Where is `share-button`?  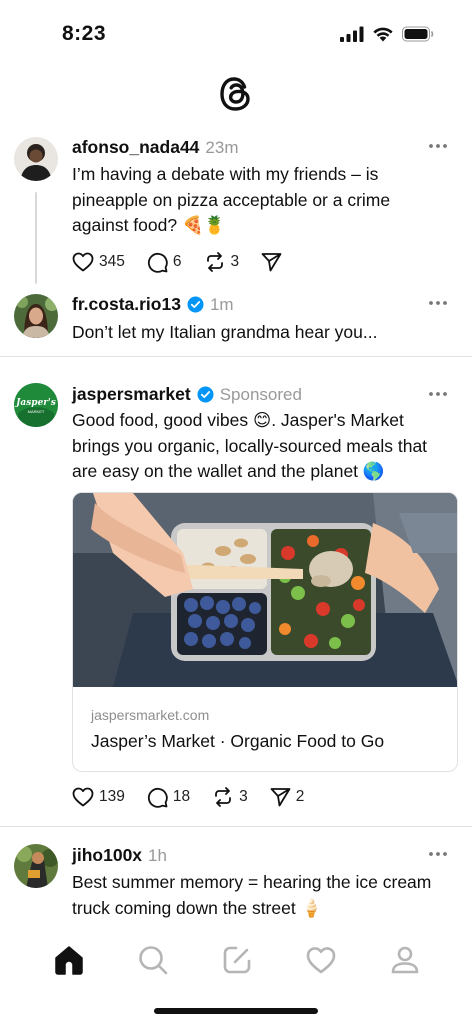 share-button is located at coordinates (271, 262).